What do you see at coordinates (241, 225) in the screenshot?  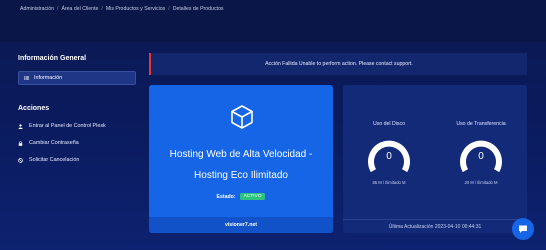 I see `product-domain: visioner7.net` at bounding box center [241, 225].